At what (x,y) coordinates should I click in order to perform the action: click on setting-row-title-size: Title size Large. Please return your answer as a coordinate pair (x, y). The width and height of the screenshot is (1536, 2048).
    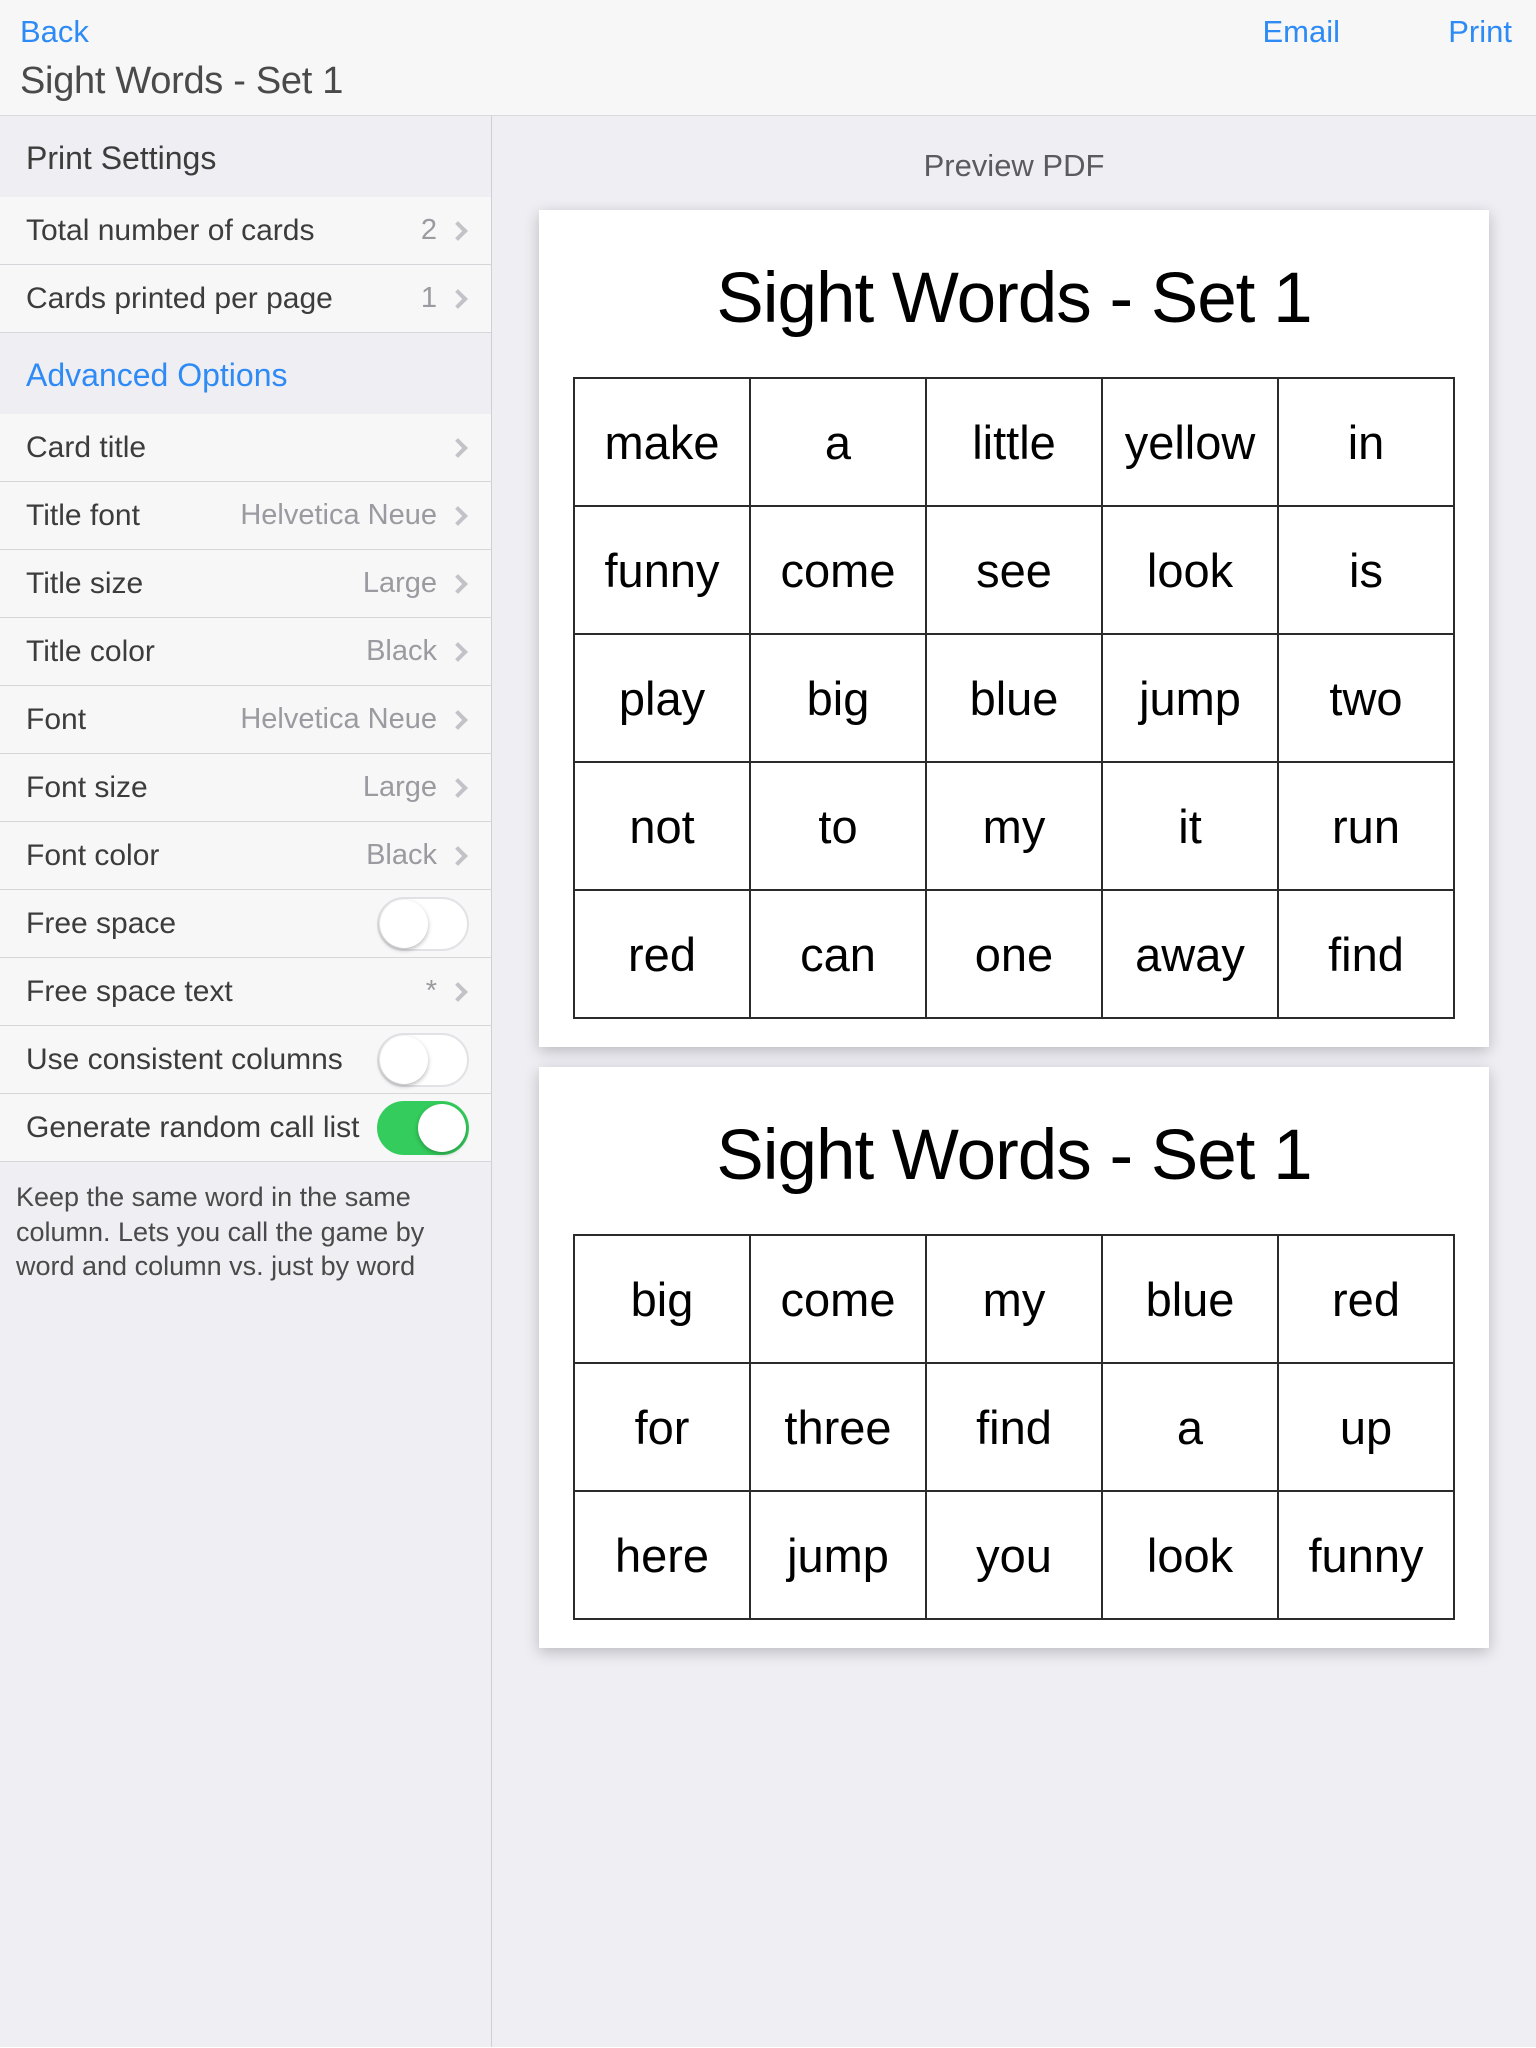
    Looking at the image, I should click on (245, 584).